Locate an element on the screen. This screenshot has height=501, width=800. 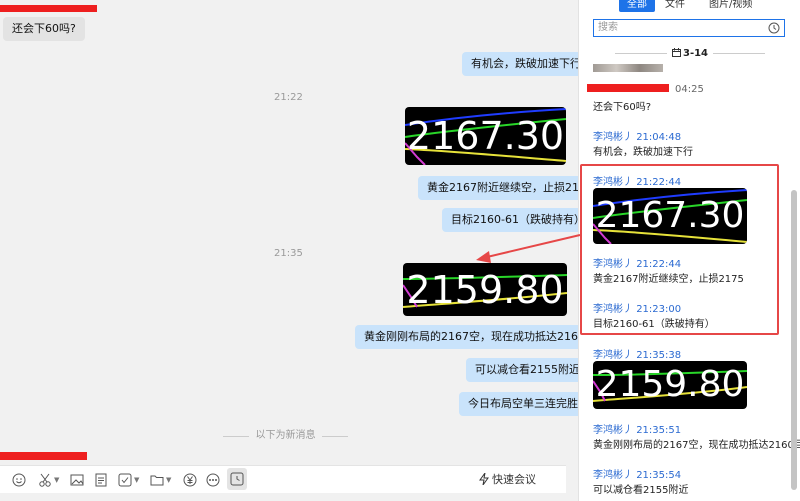
quick-meeting-label: 快速会议 is located at coordinates (514, 479).